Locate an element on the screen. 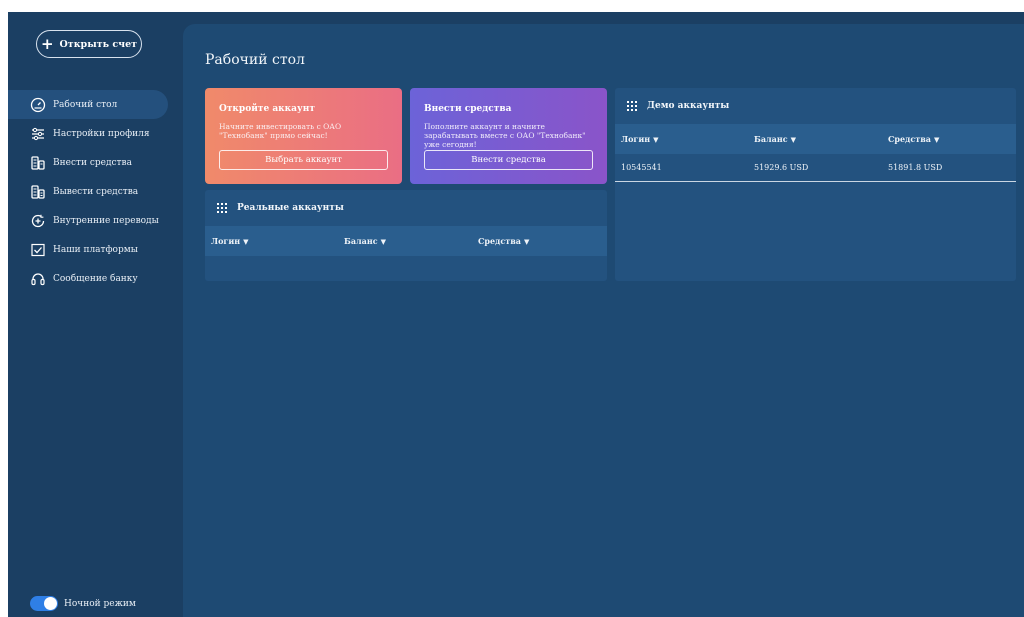 The width and height of the screenshot is (1024, 617). cell-balance: 51929.6 USD is located at coordinates (781, 167).